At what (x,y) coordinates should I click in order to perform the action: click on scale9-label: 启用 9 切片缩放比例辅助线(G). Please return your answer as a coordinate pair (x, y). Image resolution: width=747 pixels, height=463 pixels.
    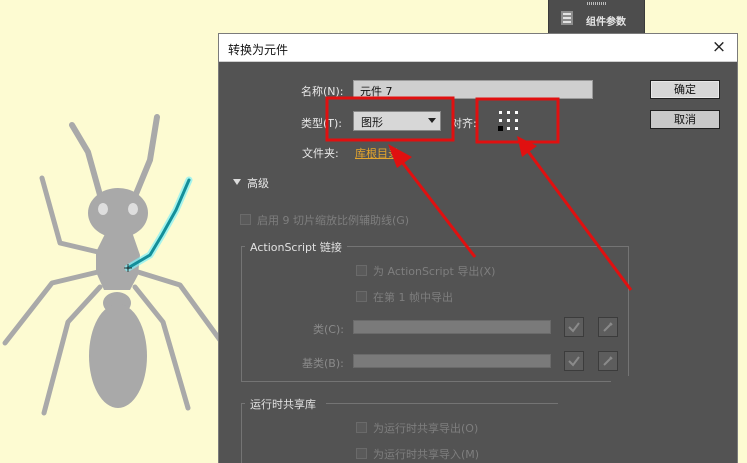
    Looking at the image, I should click on (333, 220).